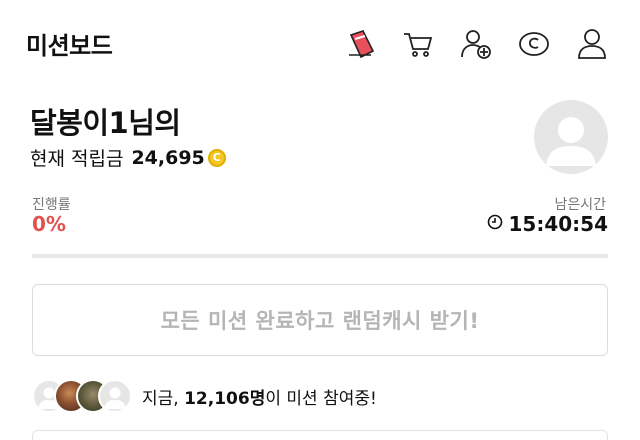  I want to click on points-value: 24,695, so click(168, 157).